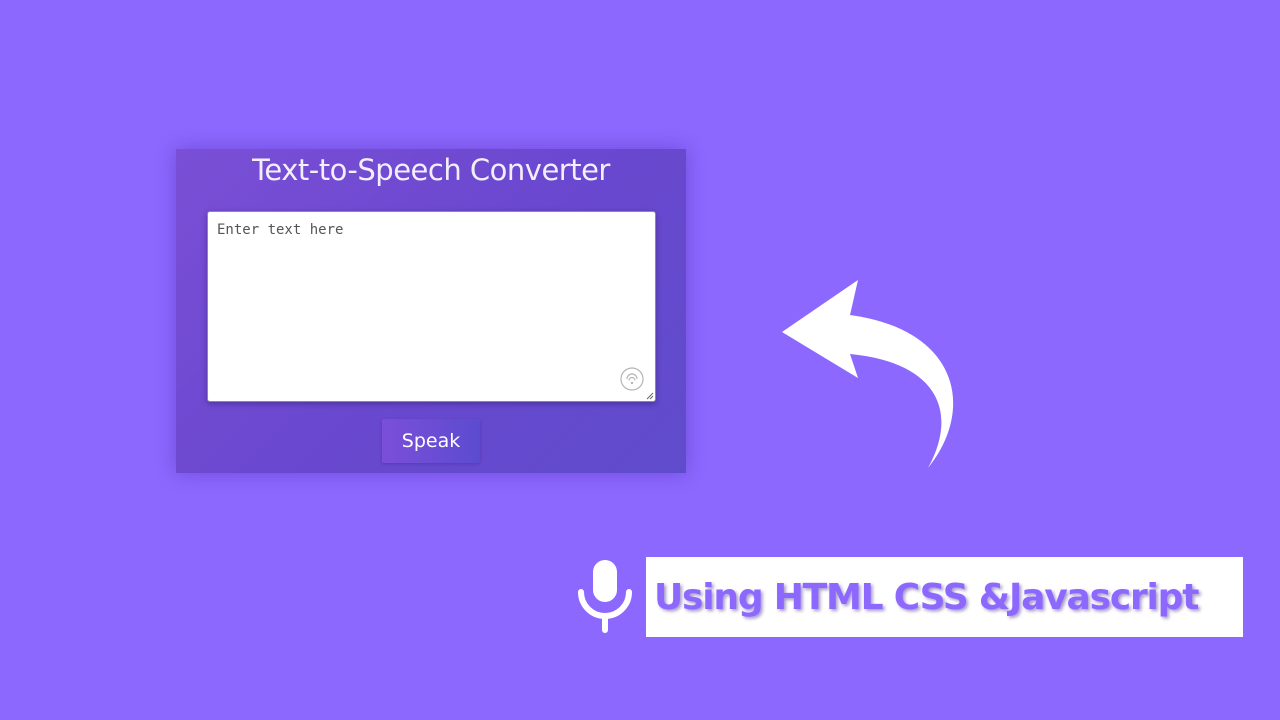  Describe the element at coordinates (868, 374) in the screenshot. I see `curved-arrow-icon` at that location.